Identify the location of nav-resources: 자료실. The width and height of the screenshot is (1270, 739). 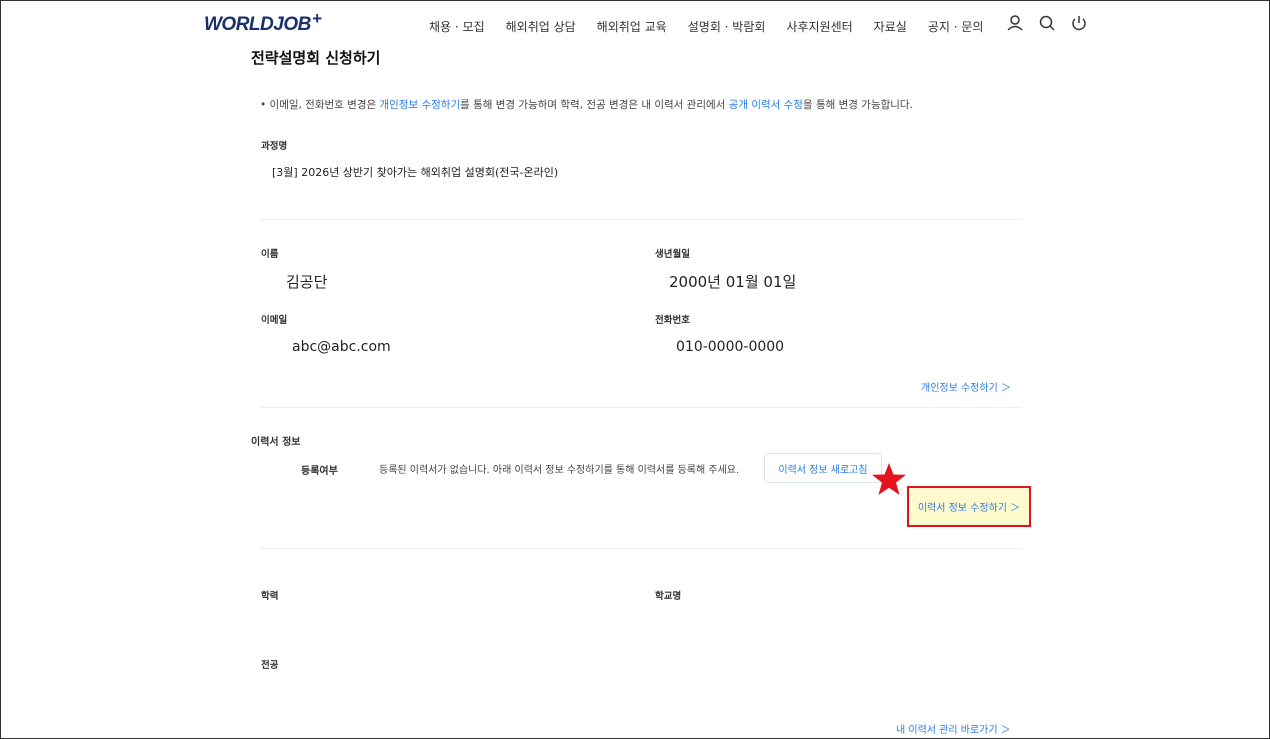
(890, 26).